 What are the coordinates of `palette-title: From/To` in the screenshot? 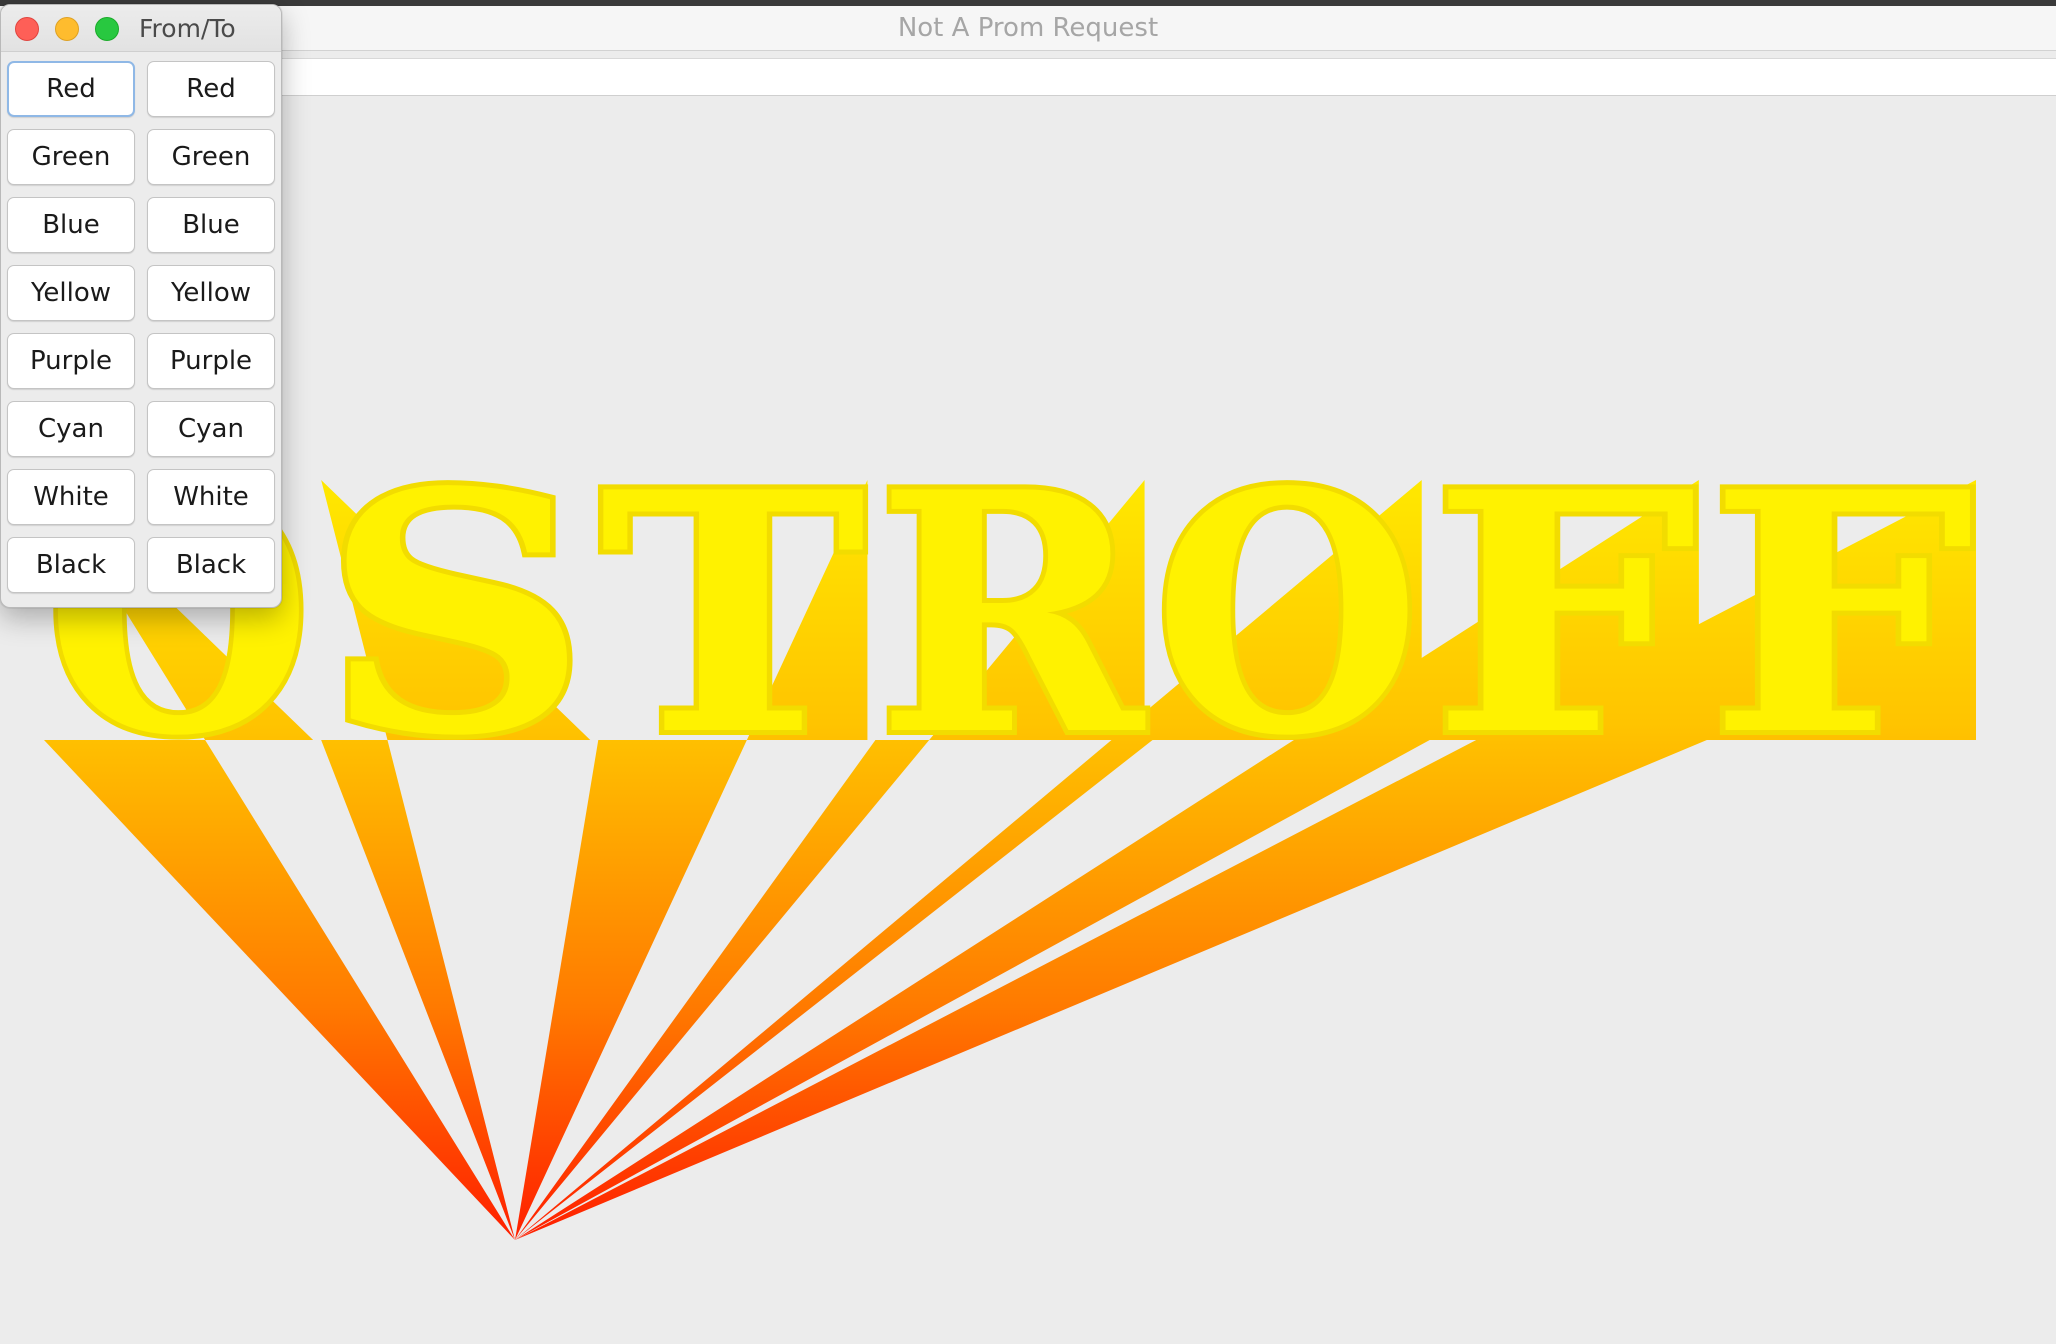 It's located at (187, 28).